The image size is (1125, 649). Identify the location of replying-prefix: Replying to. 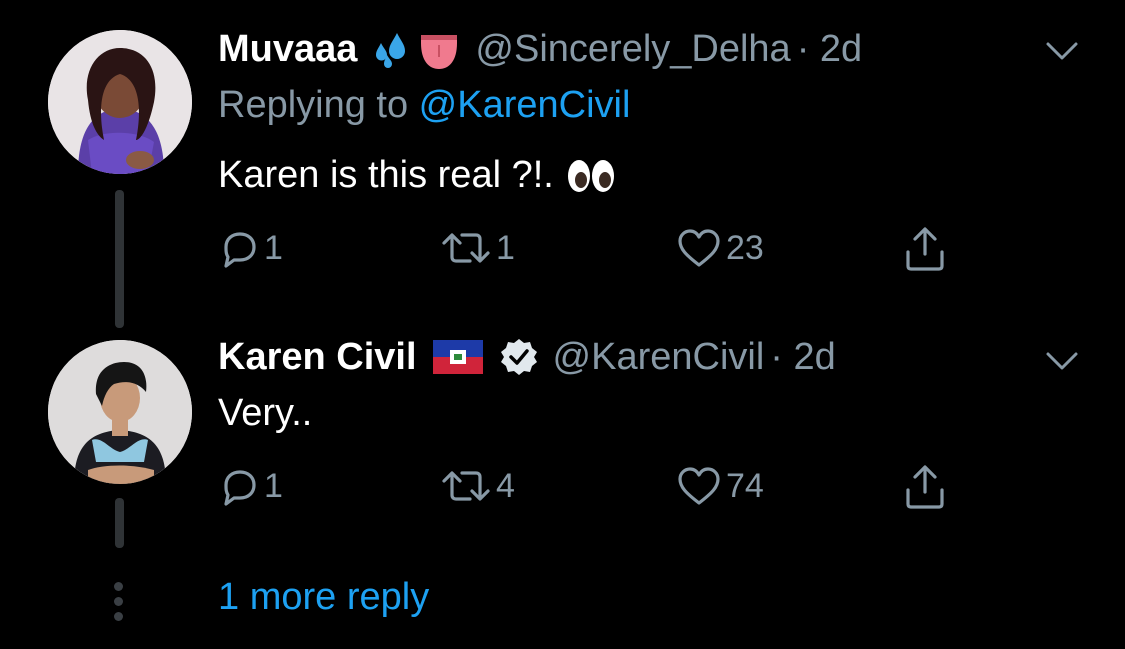
(318, 105).